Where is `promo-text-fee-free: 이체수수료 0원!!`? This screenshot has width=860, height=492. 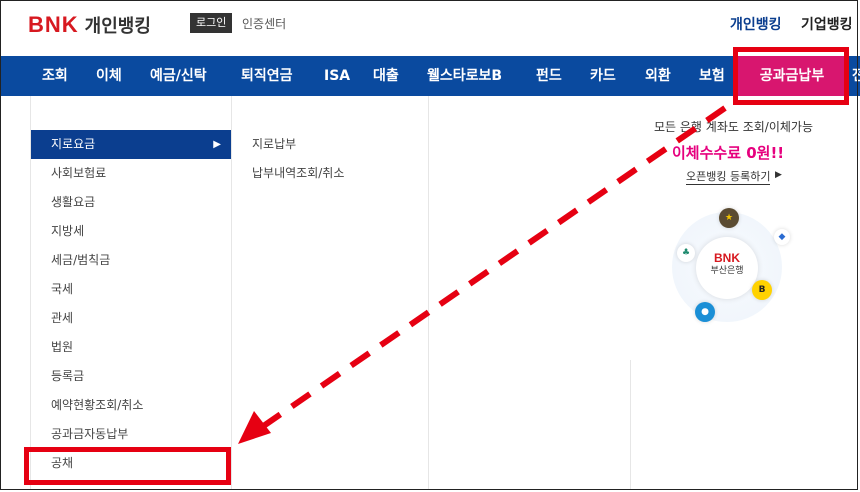
promo-text-fee-free: 이체수수료 0원!! is located at coordinates (728, 153).